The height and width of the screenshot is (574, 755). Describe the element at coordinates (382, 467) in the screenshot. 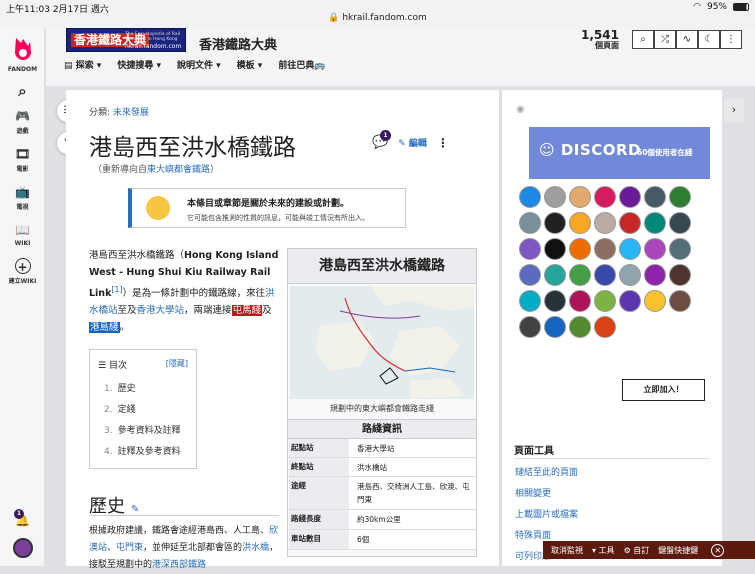

I see `infobox-row: 終點站 洪水橋站` at that location.